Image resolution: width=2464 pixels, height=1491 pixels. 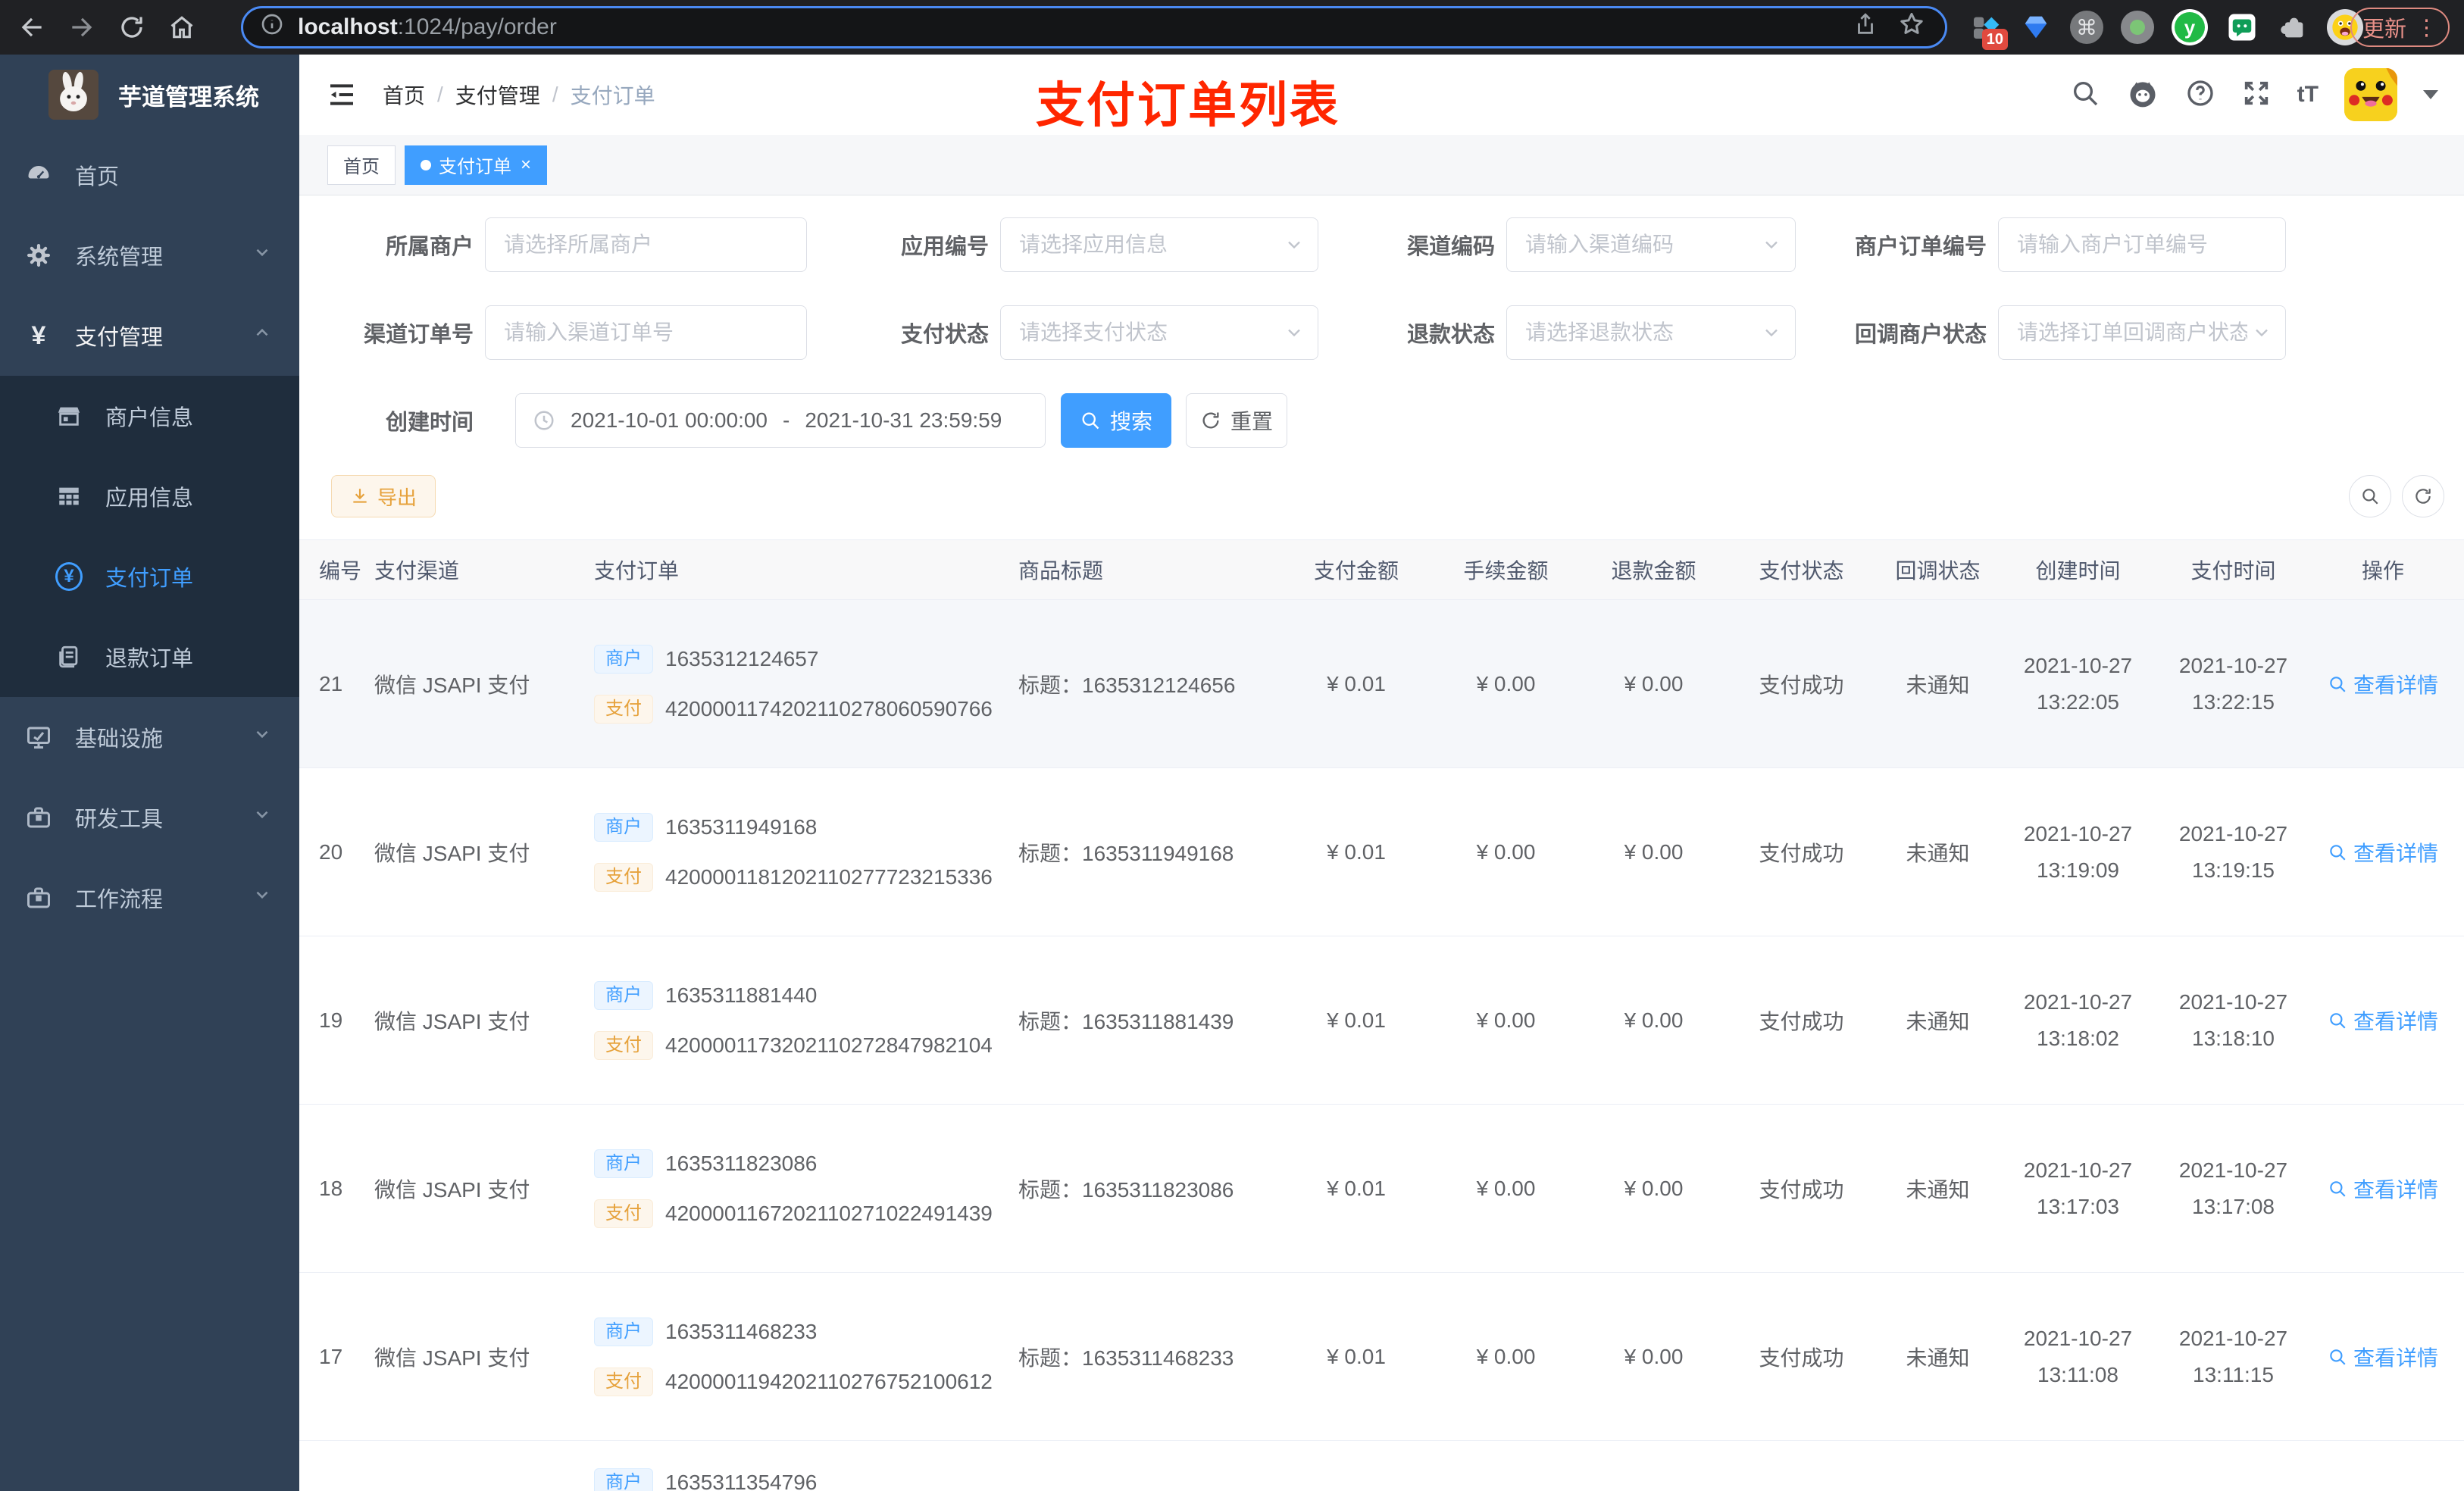 What do you see at coordinates (2233, 1019) in the screenshot?
I see `cell-pay-time: 2021-10-27 13:18:10` at bounding box center [2233, 1019].